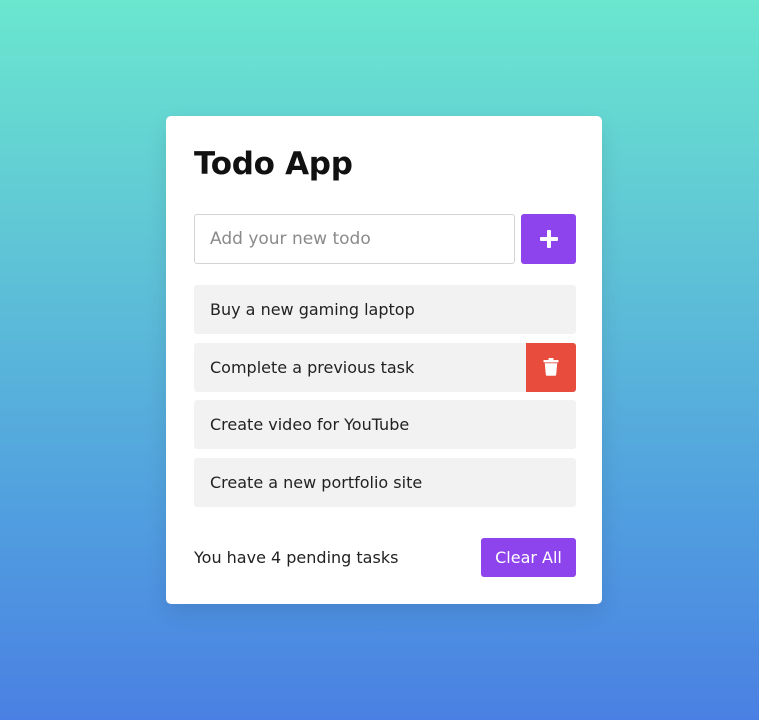 This screenshot has width=759, height=720. I want to click on plus-icon, so click(548, 239).